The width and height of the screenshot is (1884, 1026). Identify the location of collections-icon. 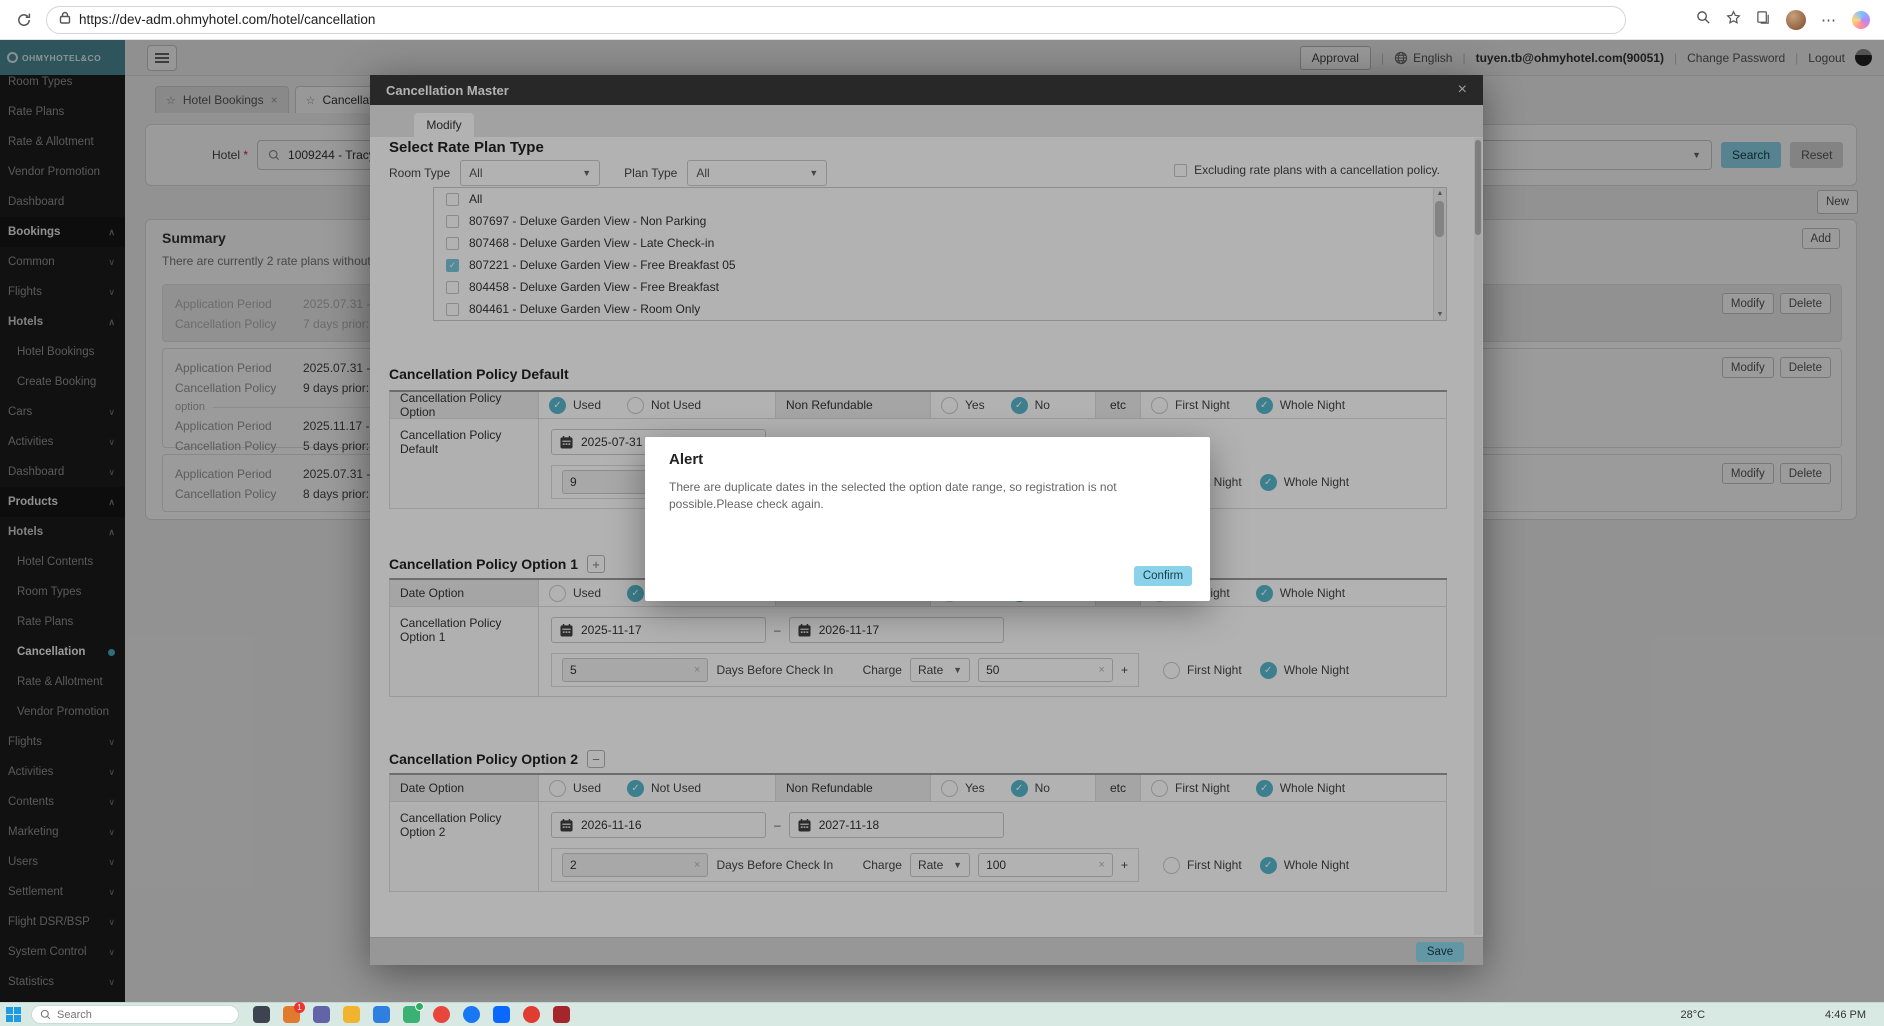
(1763, 20).